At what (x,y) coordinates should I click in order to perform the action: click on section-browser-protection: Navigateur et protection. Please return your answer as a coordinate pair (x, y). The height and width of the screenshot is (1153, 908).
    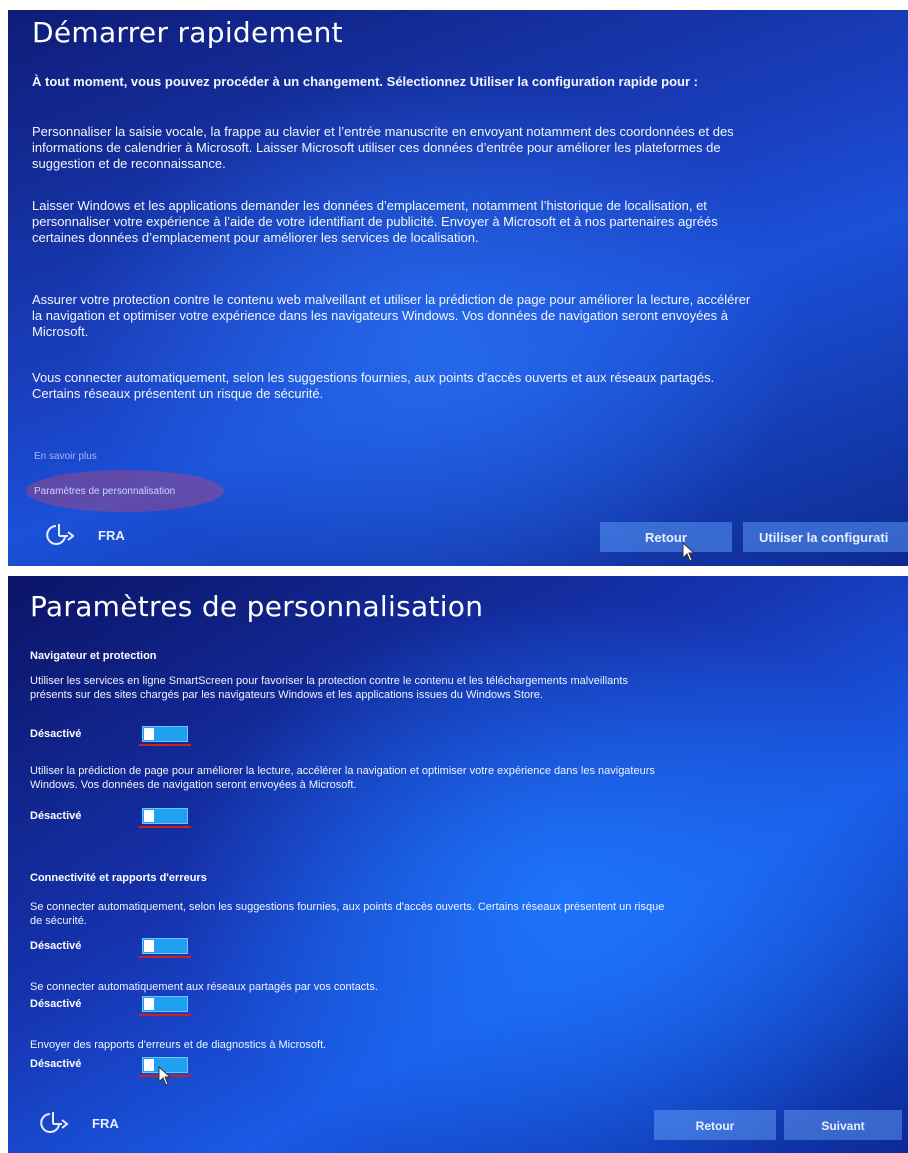
    Looking at the image, I should click on (93, 656).